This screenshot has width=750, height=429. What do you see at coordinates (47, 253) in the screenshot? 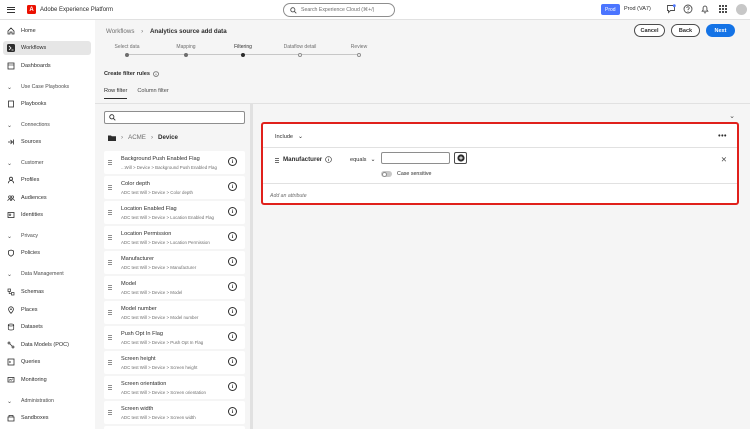
I see `nav-item-policies: Policies` at bounding box center [47, 253].